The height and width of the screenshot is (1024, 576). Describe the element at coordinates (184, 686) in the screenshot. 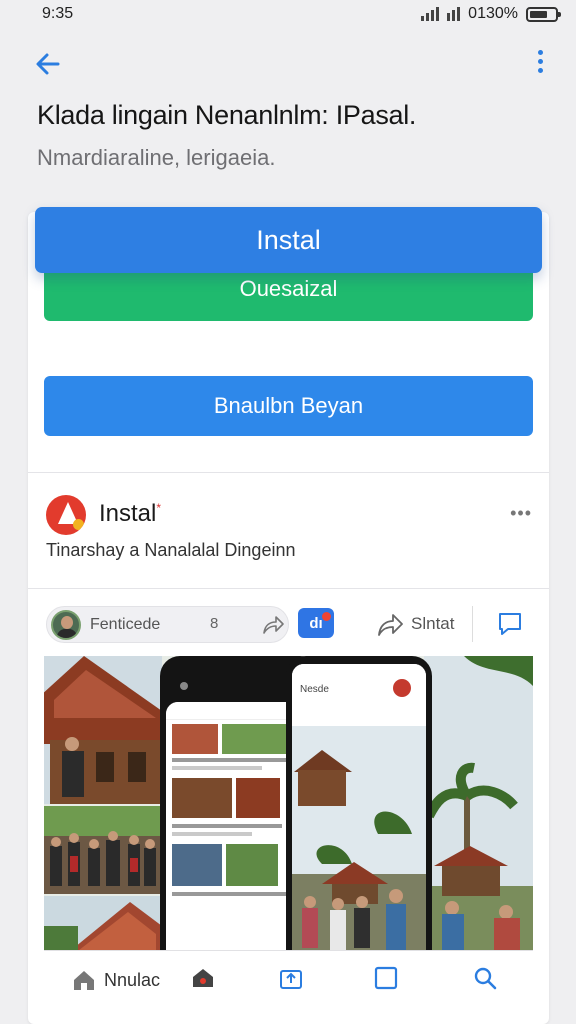

I see `phone-status-dot` at that location.